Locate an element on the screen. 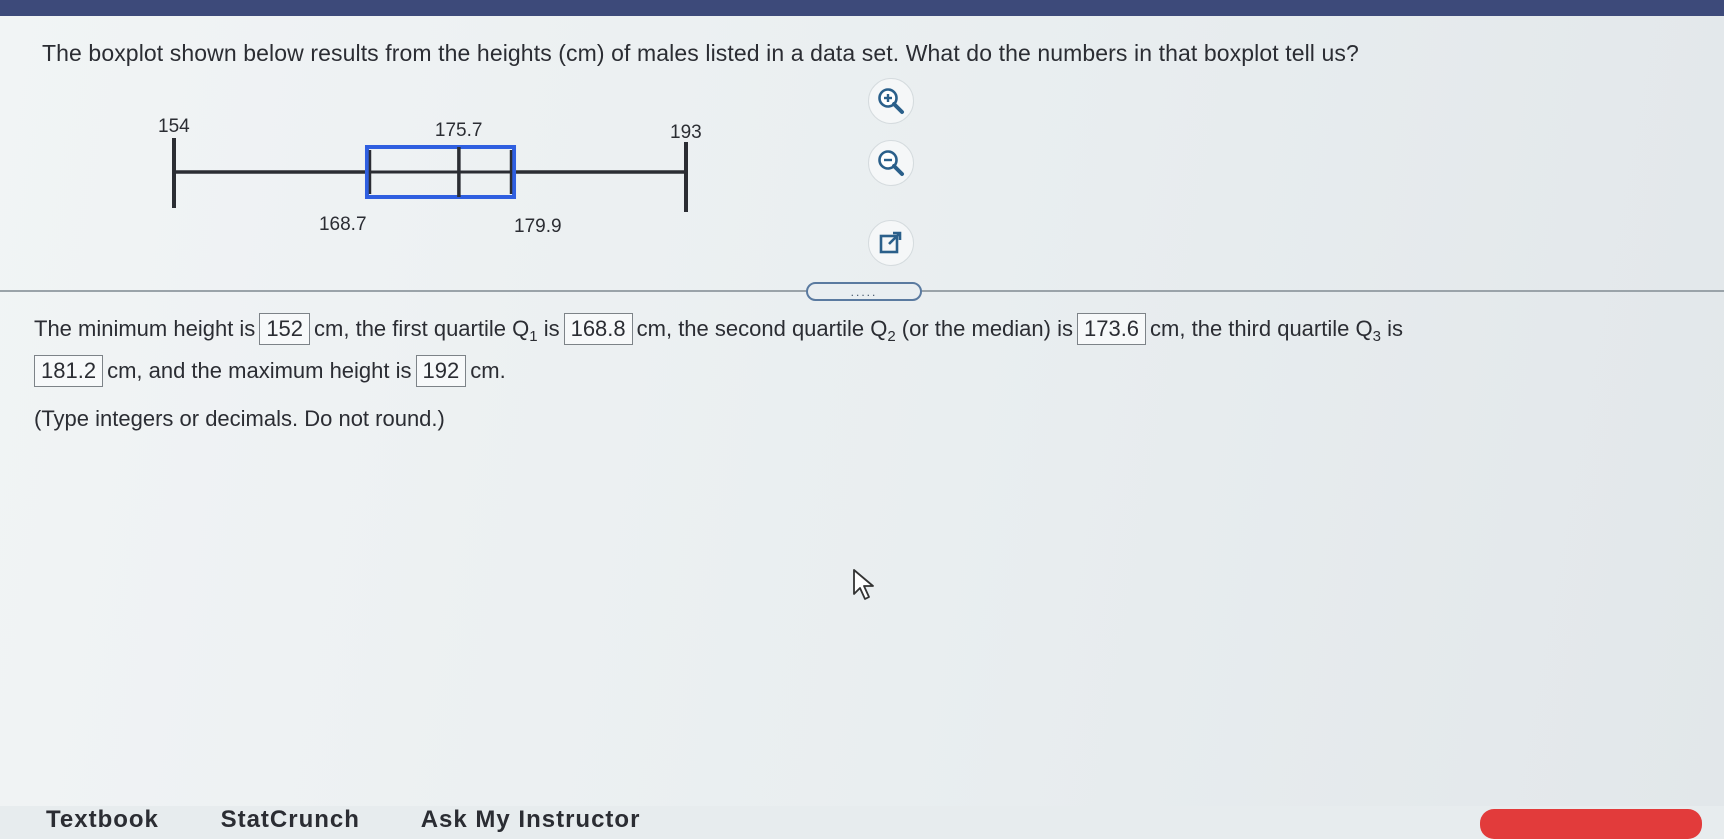  subscript: 3 is located at coordinates (1376, 336).